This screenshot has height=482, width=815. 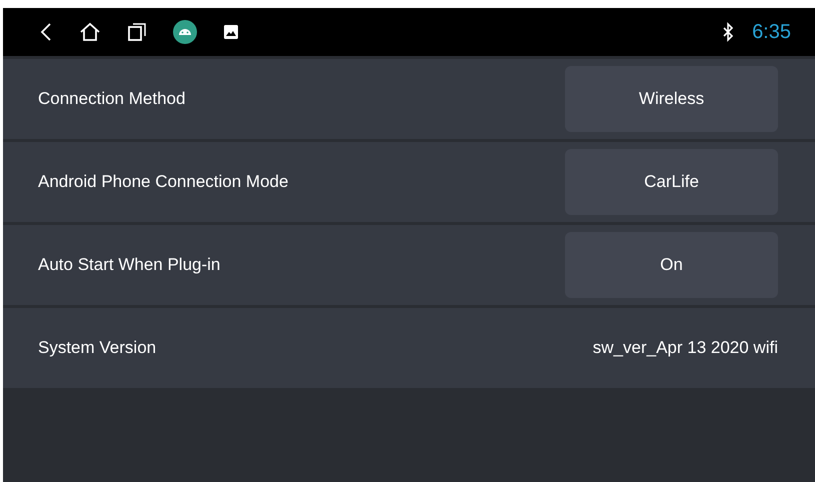 What do you see at coordinates (97, 348) in the screenshot?
I see `setting-label: System Version` at bounding box center [97, 348].